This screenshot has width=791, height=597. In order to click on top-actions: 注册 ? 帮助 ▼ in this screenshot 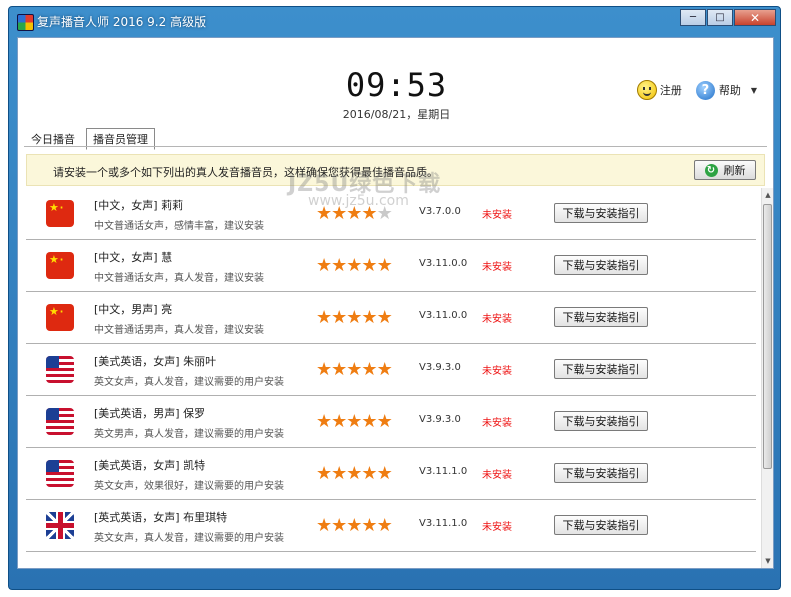, I will do `click(690, 90)`.